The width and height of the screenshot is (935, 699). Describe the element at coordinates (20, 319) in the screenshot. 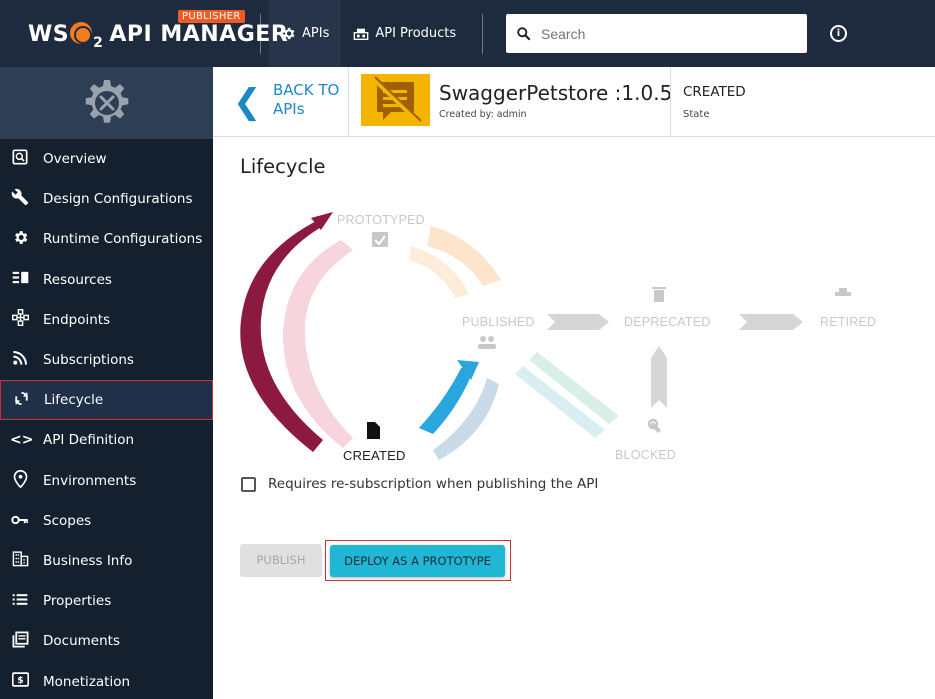

I see `endpoints-icon` at that location.